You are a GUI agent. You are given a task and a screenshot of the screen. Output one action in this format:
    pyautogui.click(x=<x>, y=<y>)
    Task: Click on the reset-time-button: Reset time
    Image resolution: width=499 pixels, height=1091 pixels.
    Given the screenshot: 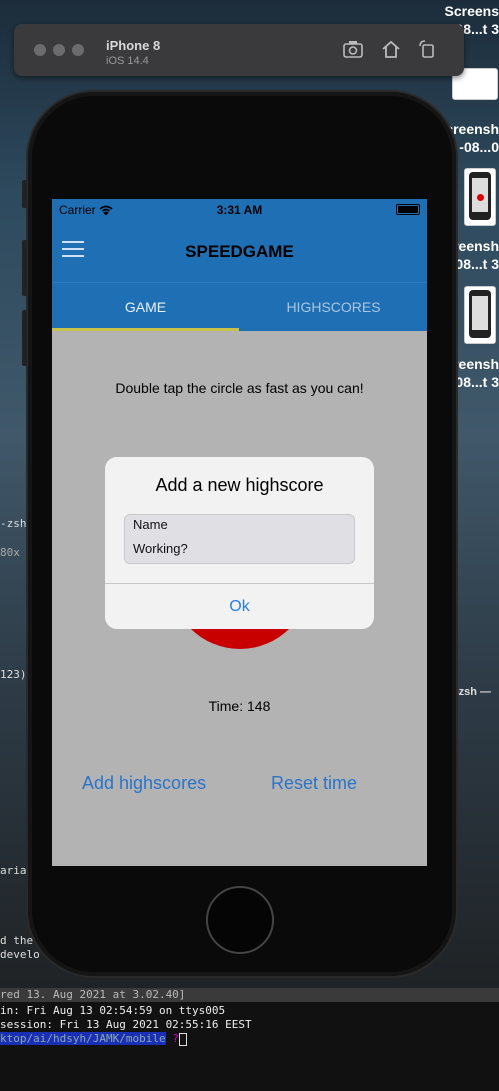 What is the action you would take?
    pyautogui.click(x=314, y=783)
    